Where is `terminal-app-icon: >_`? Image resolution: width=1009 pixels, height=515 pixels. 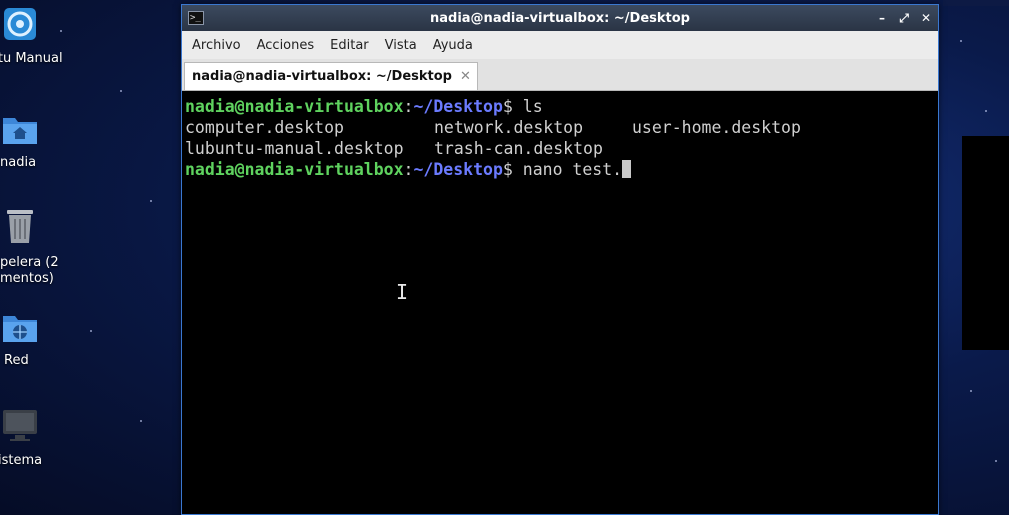 terminal-app-icon: >_ is located at coordinates (196, 18).